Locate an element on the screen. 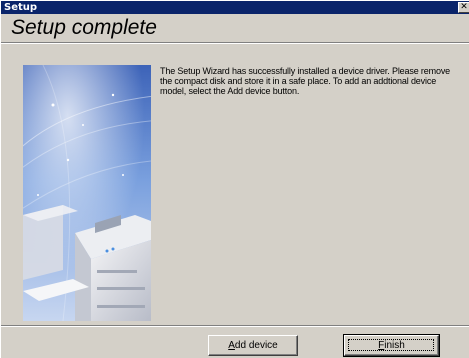 This screenshot has height=358, width=469. window-title: Setup is located at coordinates (21, 7).